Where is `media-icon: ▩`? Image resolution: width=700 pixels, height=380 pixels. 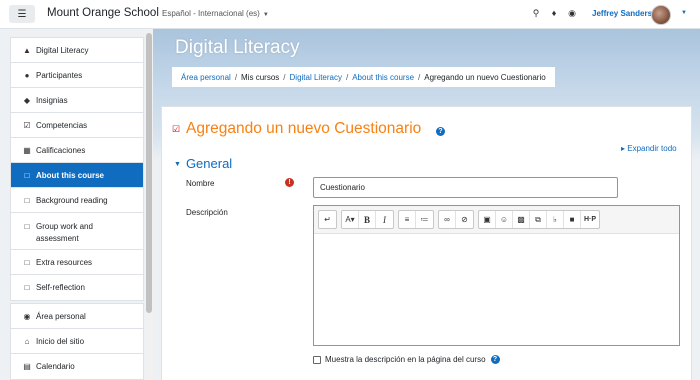
media-icon: ▩ is located at coordinates (521, 219).